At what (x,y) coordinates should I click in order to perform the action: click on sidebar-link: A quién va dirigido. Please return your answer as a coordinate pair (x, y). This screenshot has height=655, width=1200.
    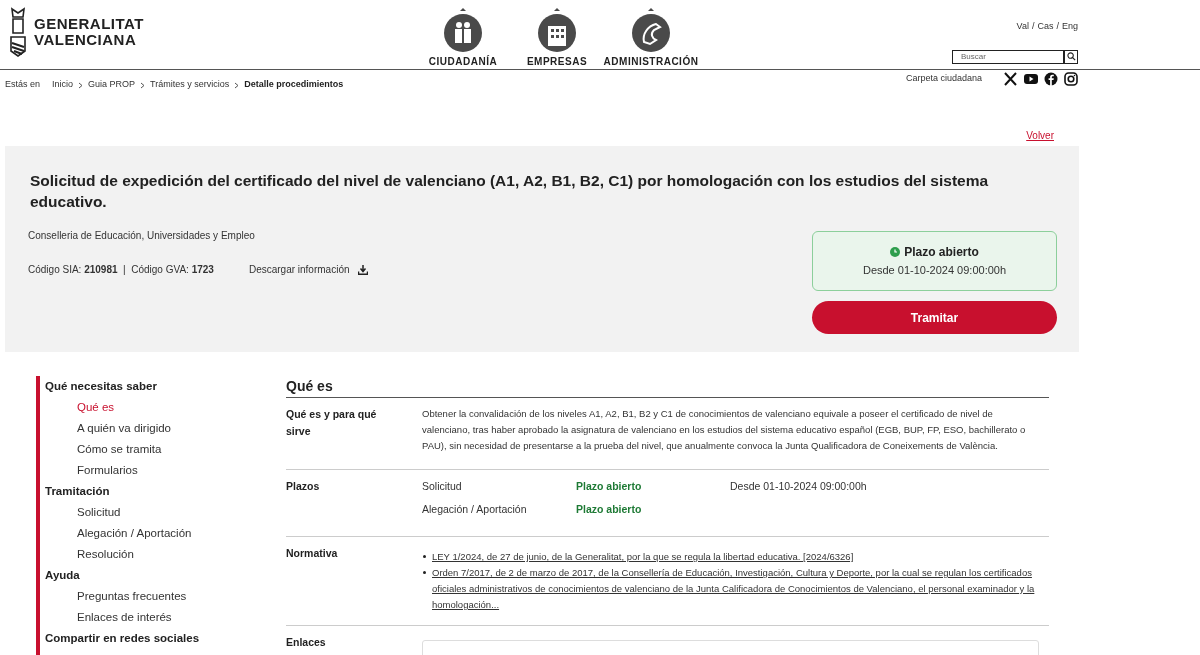
    Looking at the image, I should click on (149, 428).